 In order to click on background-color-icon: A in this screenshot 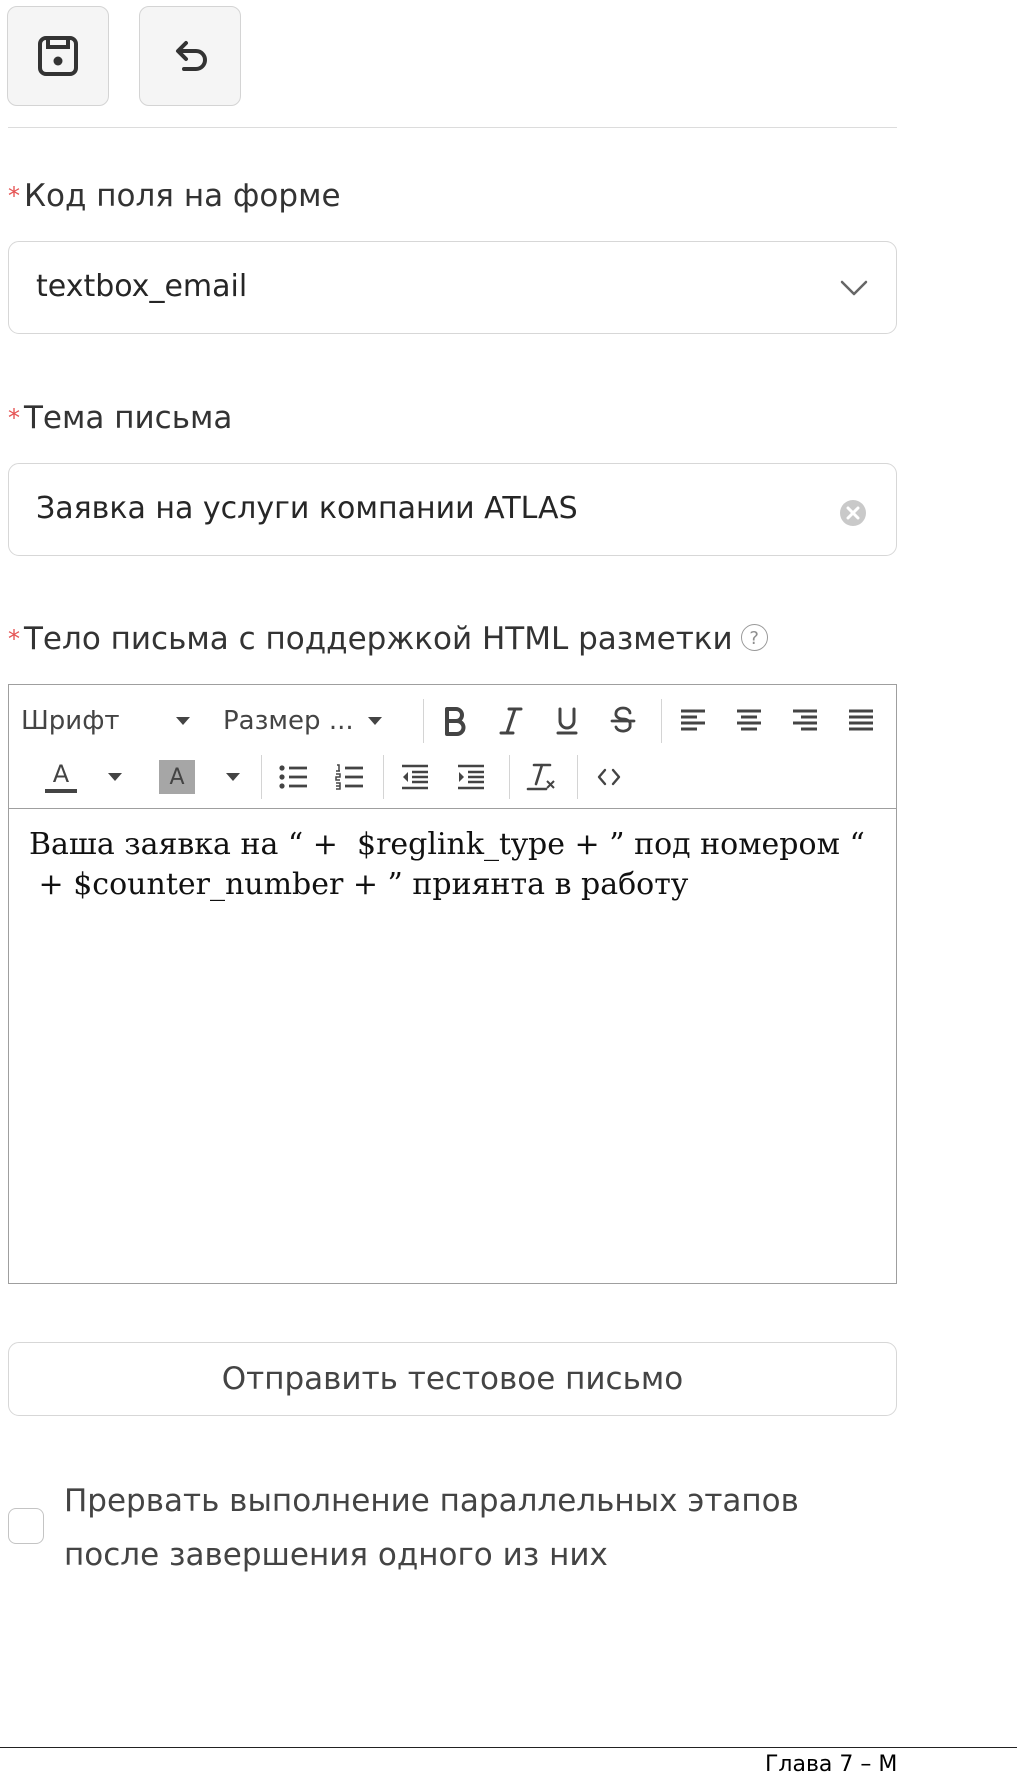, I will do `click(177, 777)`.